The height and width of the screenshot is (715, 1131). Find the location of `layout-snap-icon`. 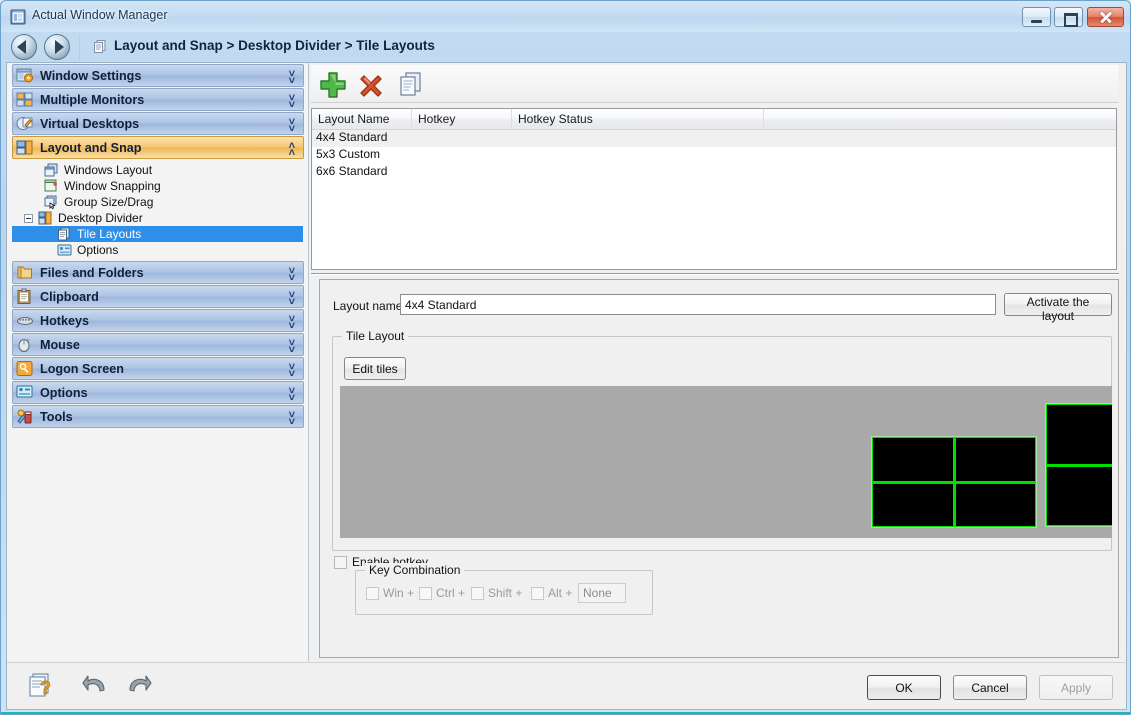

layout-snap-icon is located at coordinates (25, 147).